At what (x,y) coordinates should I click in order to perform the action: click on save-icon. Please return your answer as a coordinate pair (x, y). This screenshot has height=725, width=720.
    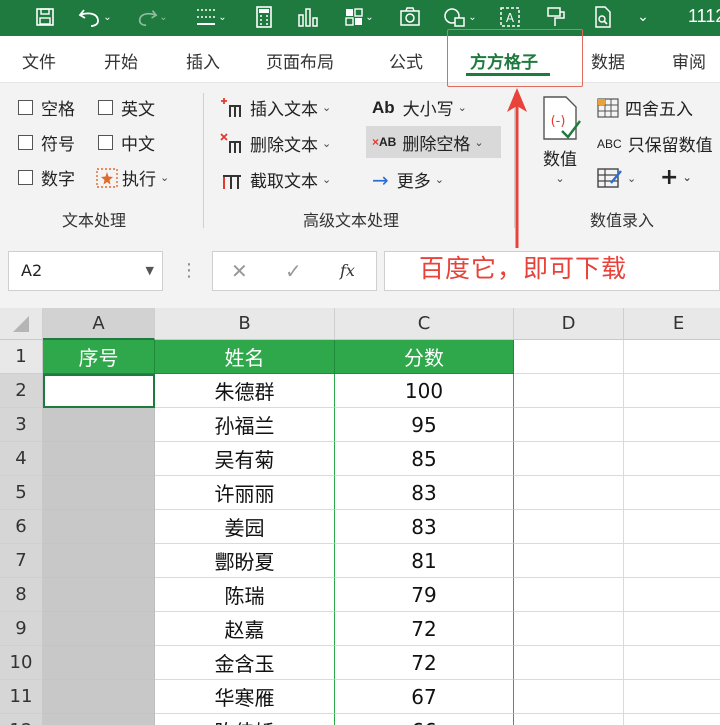
    Looking at the image, I should click on (45, 17).